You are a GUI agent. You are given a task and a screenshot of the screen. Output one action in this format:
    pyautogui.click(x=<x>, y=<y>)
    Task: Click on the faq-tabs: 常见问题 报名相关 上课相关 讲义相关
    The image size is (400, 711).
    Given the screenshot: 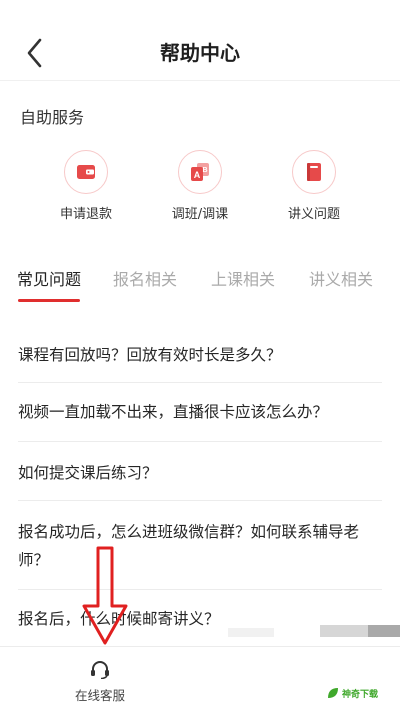 What is the action you would take?
    pyautogui.click(x=200, y=283)
    